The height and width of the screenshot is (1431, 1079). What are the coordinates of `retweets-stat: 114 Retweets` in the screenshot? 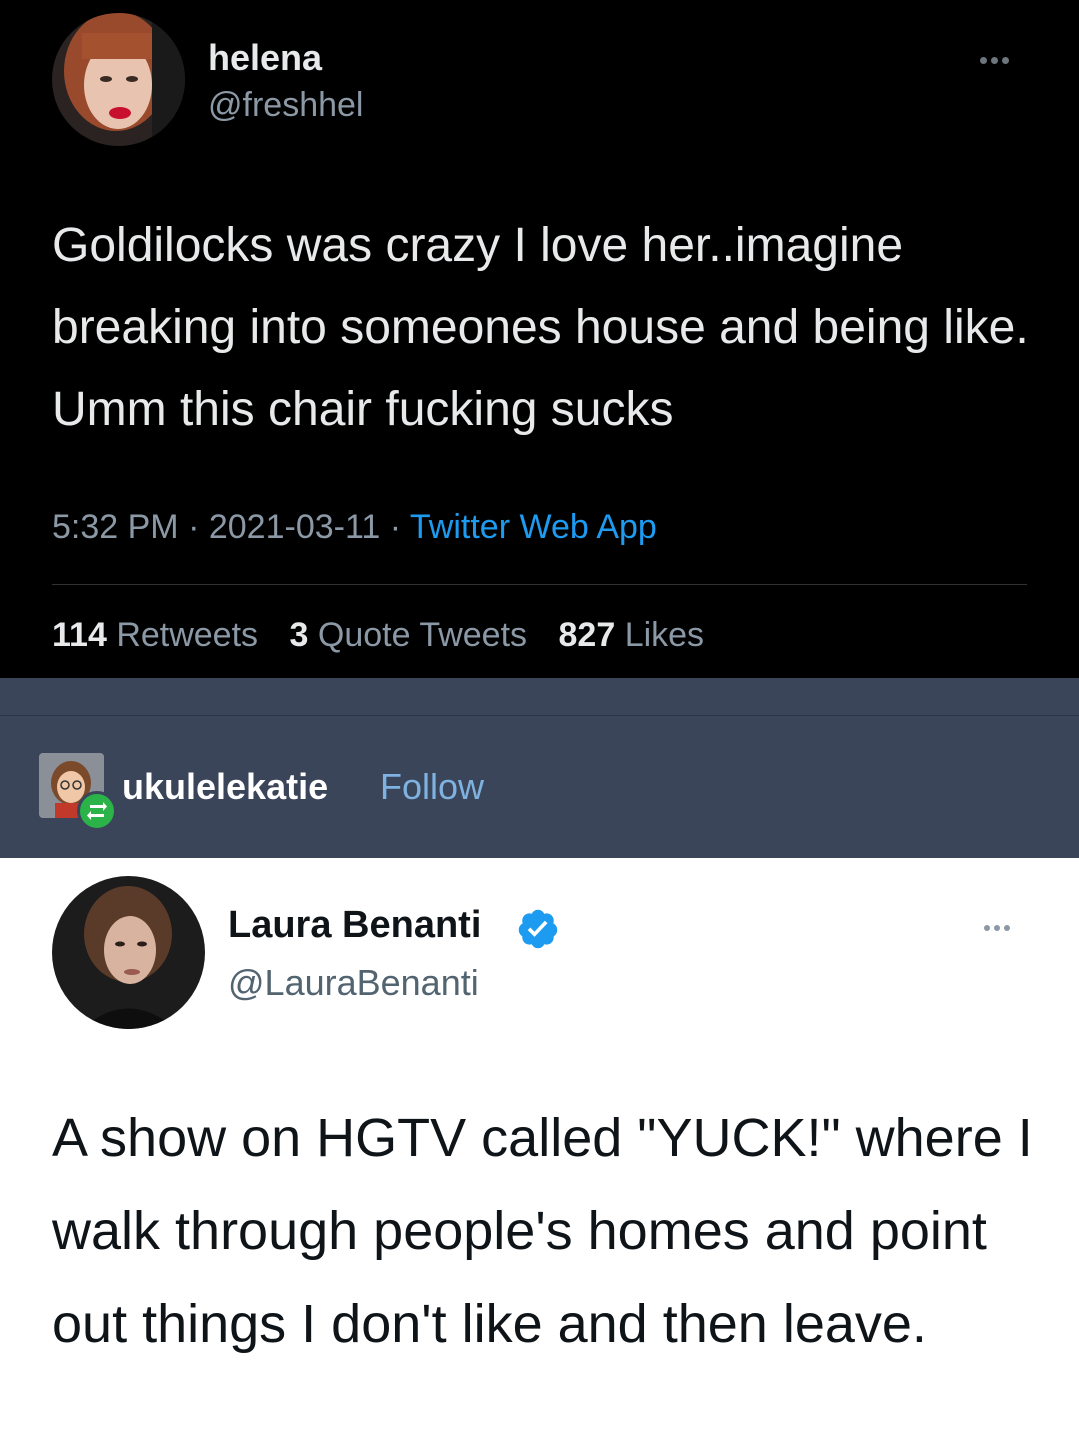 It's located at (155, 635).